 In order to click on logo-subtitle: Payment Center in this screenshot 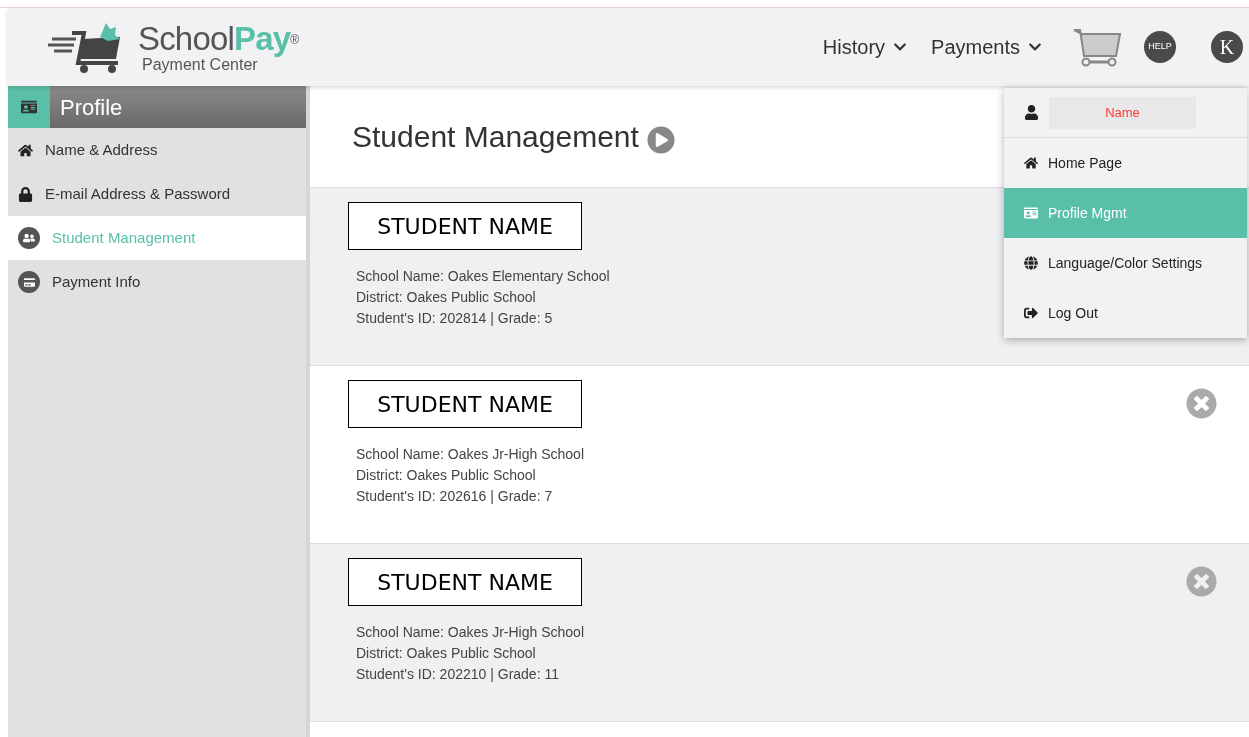, I will do `click(200, 64)`.